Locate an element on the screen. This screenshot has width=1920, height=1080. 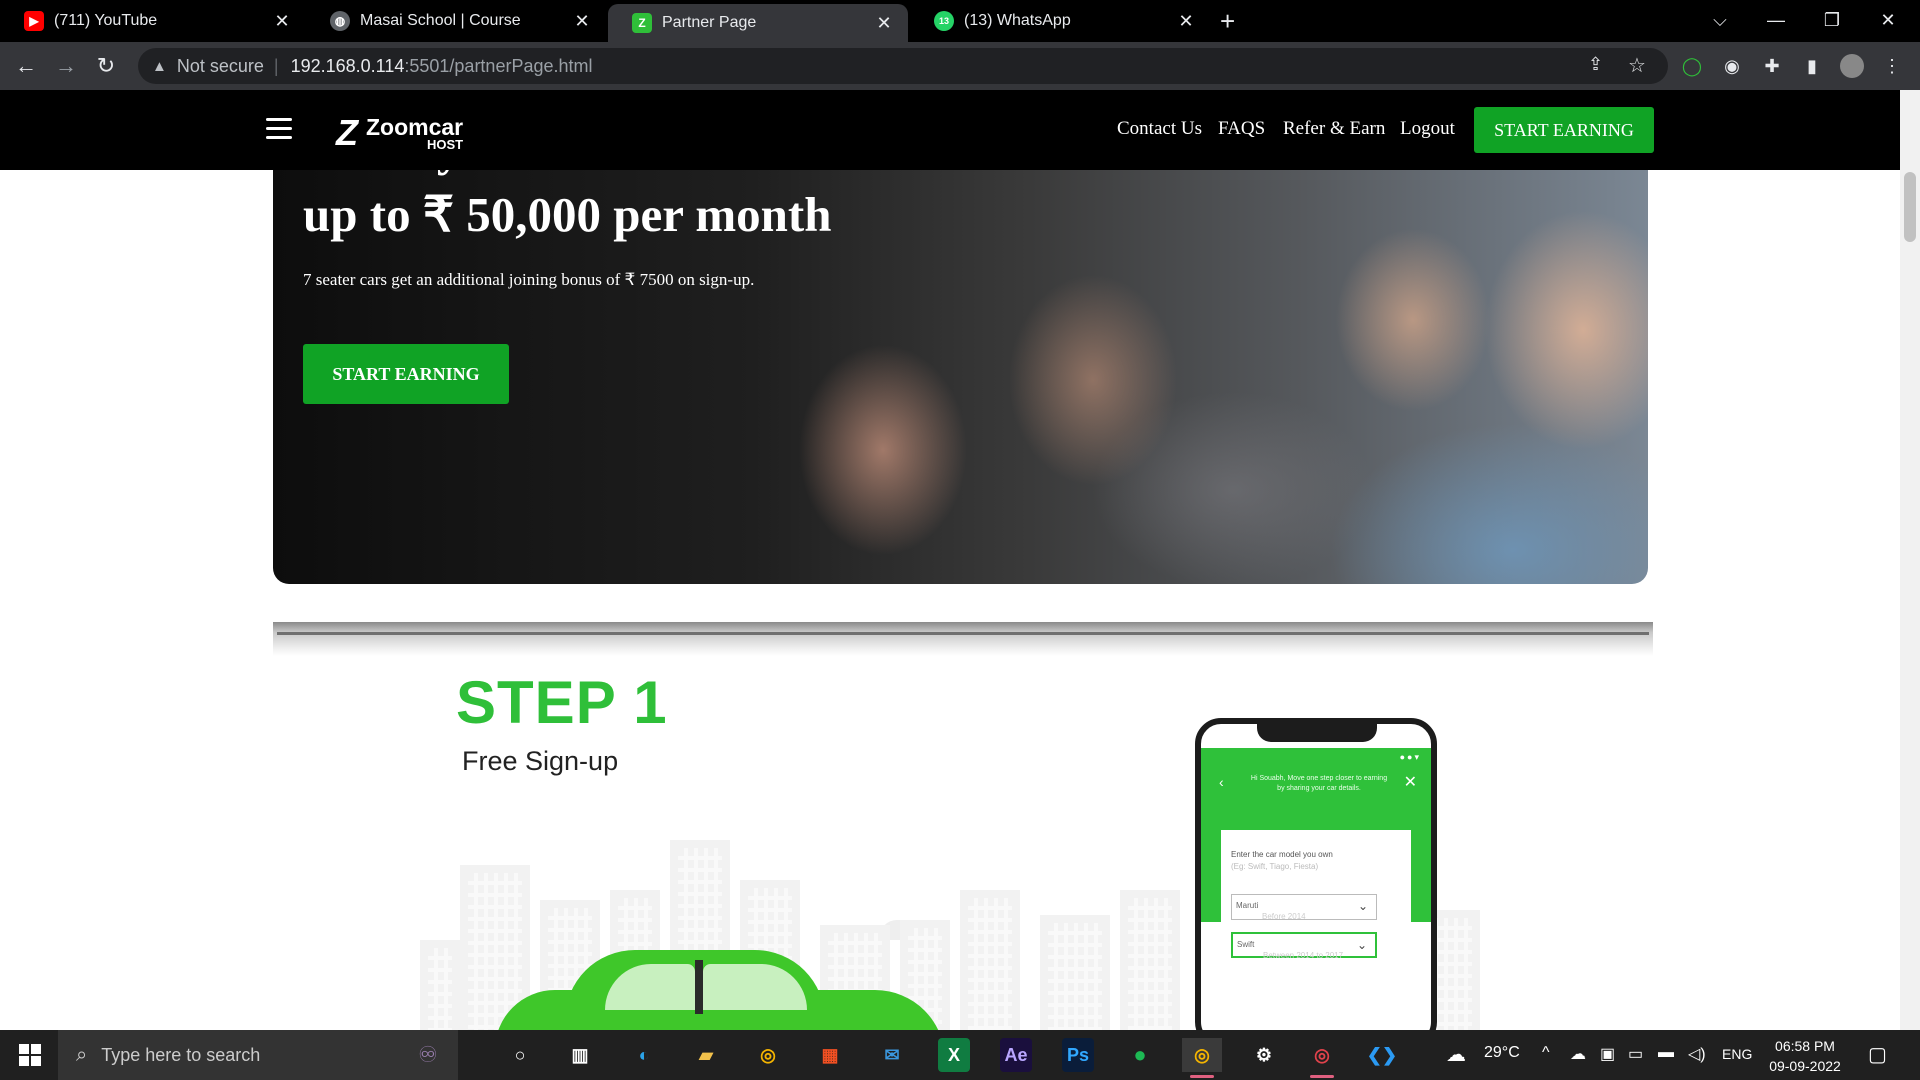
zoomcar-host-logo: Z Zoomcar HOST is located at coordinates (399, 133).